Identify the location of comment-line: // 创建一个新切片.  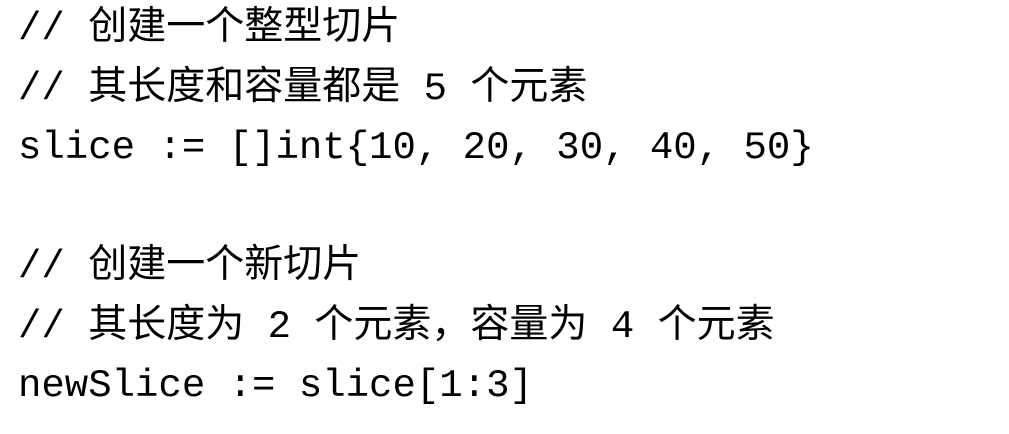
(190, 267).